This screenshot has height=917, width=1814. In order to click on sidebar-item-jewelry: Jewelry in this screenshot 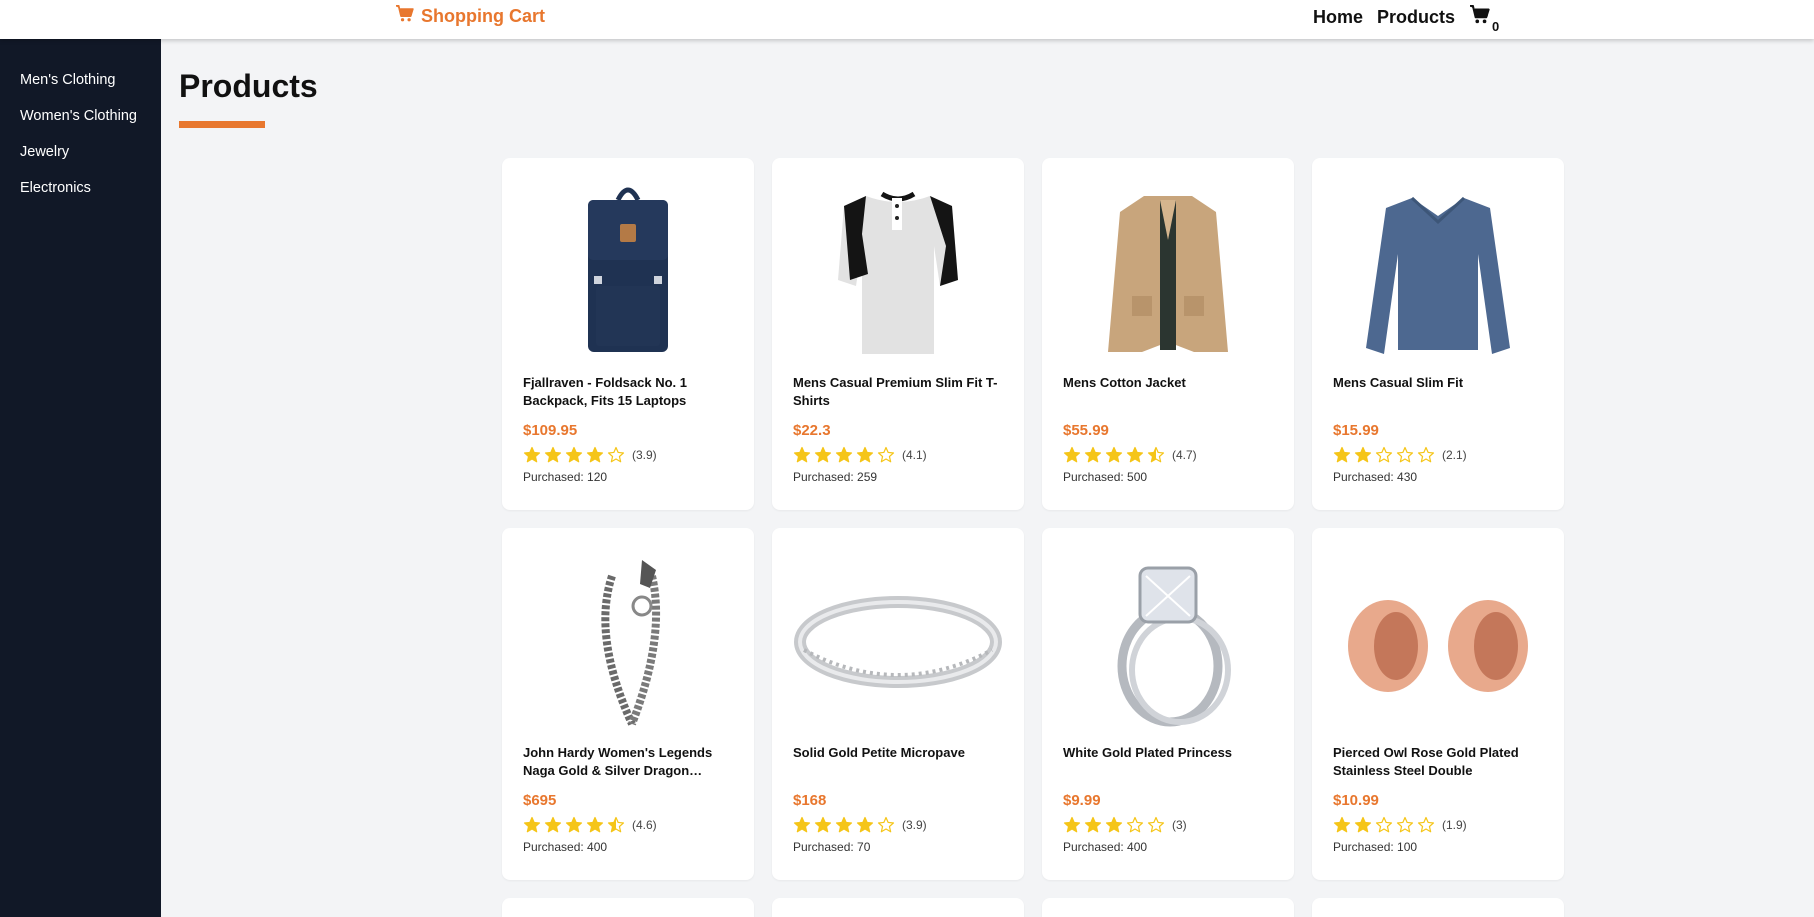, I will do `click(80, 161)`.